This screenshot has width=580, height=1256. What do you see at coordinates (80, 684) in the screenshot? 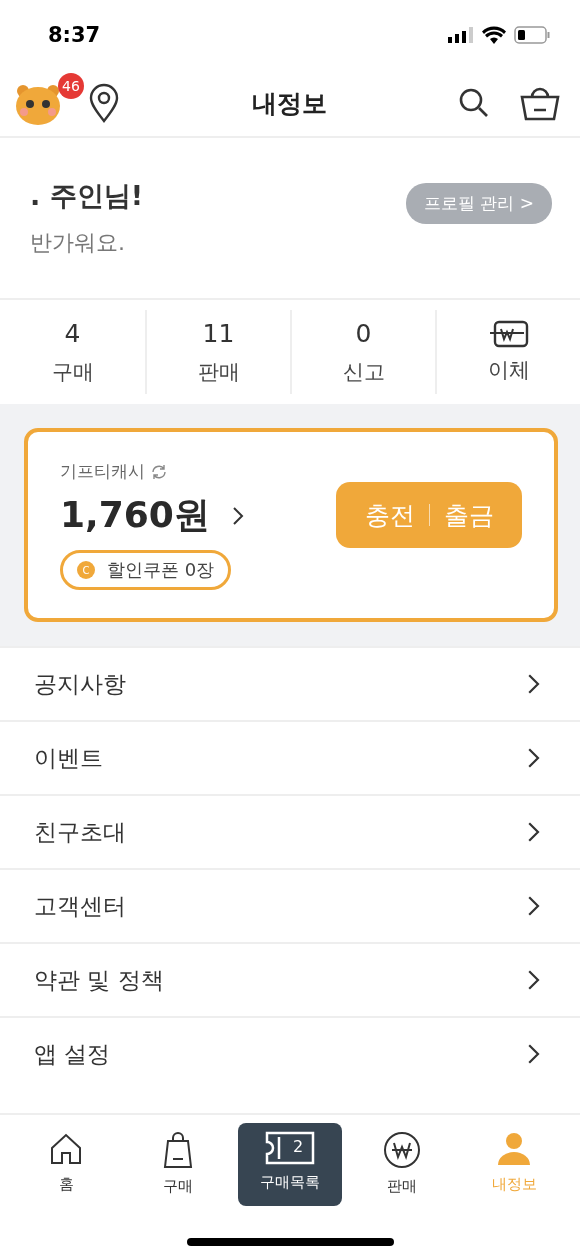
I see `menu-label: 공지사항` at bounding box center [80, 684].